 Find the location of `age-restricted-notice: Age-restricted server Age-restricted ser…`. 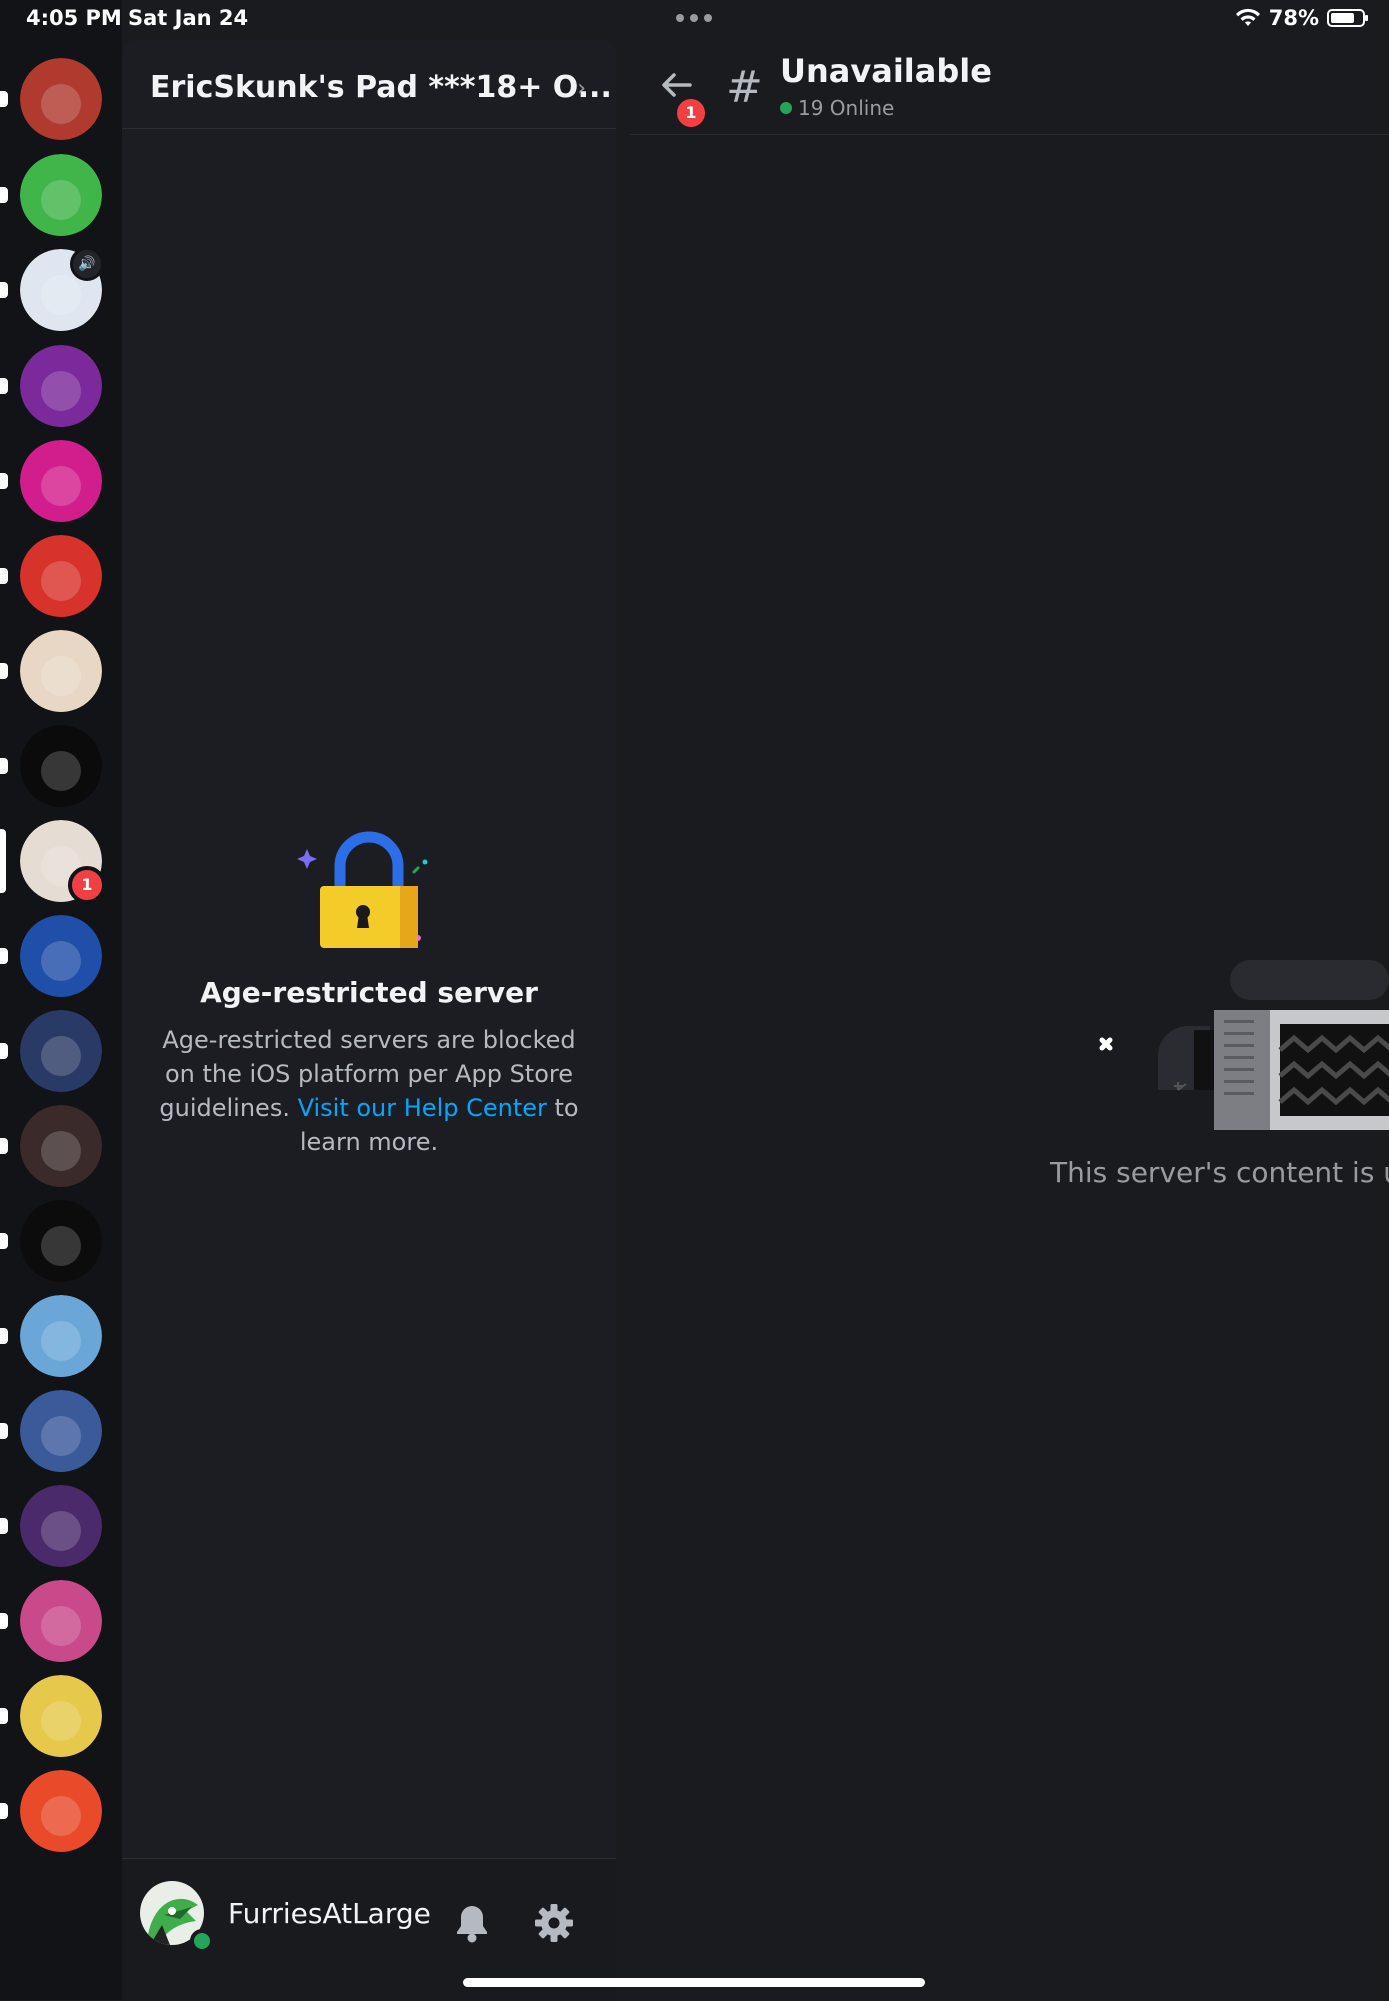

age-restricted-notice: Age-restricted server Age-restricted ser… is located at coordinates (369, 994).